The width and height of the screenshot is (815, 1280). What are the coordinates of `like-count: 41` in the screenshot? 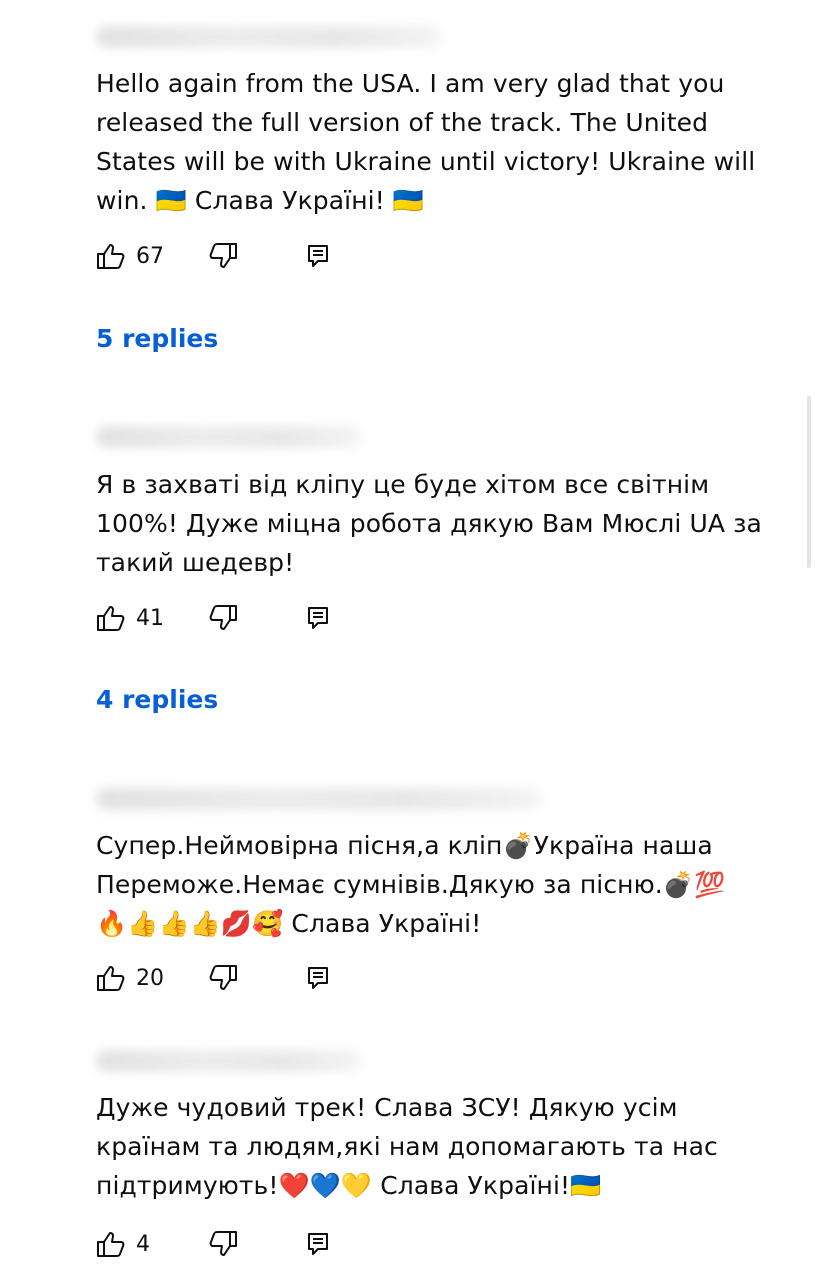 It's located at (150, 618).